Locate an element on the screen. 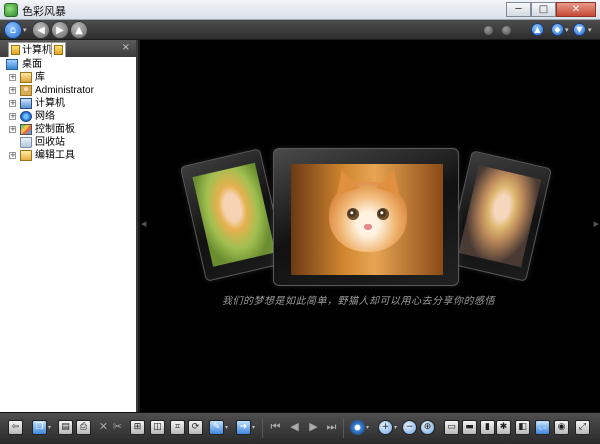 The width and height of the screenshot is (600, 444). tab-computer: 计算机 is located at coordinates (32, 49).